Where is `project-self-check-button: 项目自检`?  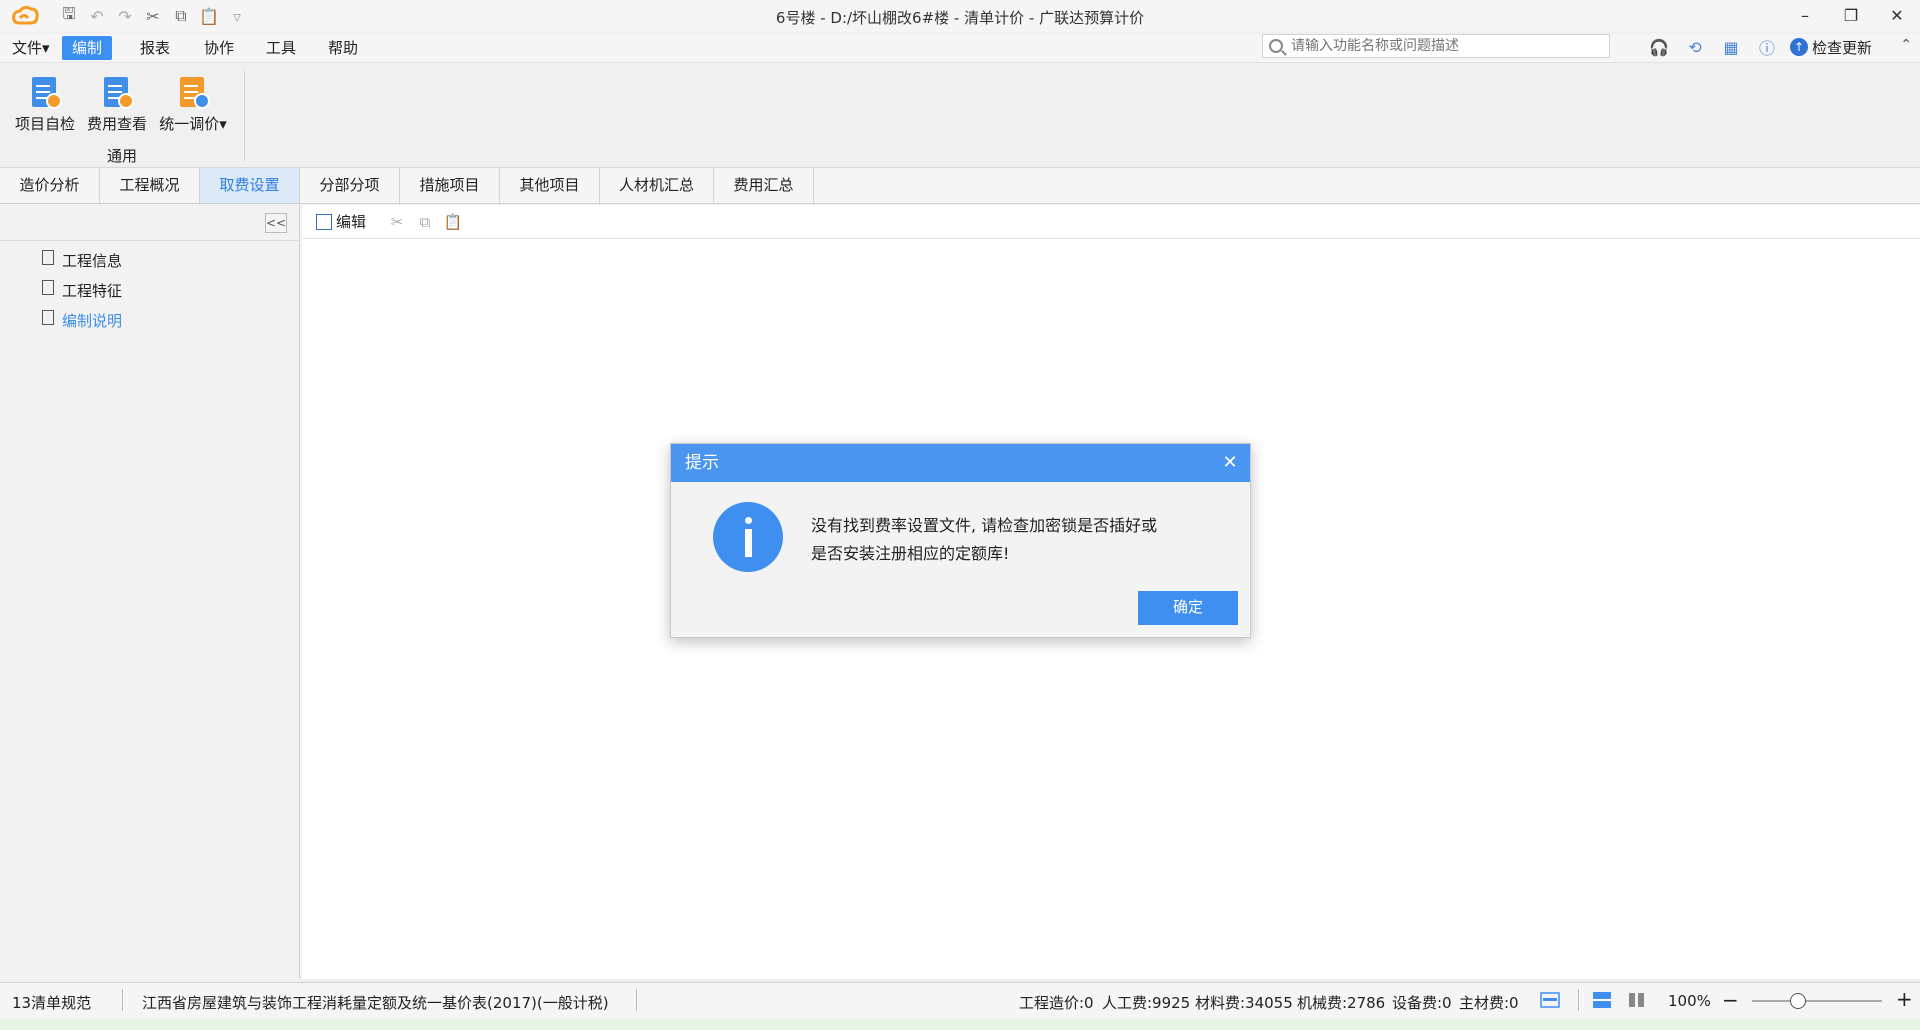 project-self-check-button: 项目自检 is located at coordinates (45, 104).